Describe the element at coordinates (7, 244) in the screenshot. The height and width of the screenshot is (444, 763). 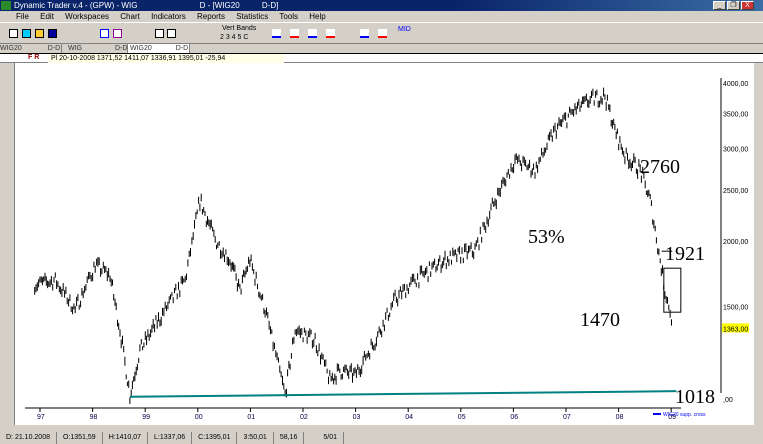
I see `left-tool-column` at that location.